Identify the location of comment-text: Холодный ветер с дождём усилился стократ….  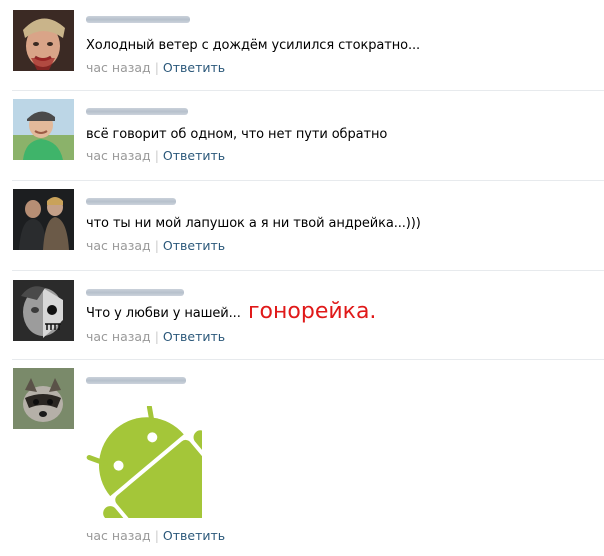
(253, 45).